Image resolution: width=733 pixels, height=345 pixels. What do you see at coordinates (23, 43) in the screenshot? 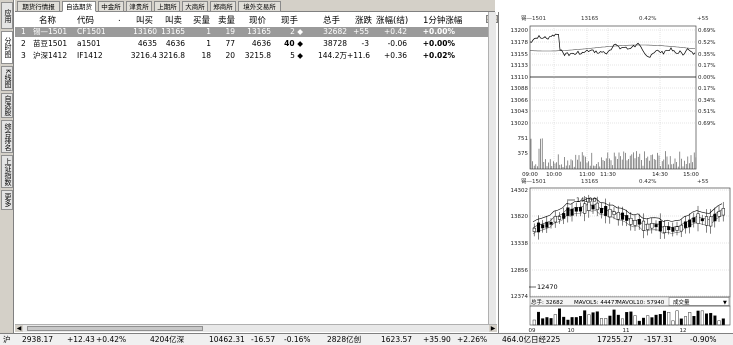
I see `row-index: 2` at bounding box center [23, 43].